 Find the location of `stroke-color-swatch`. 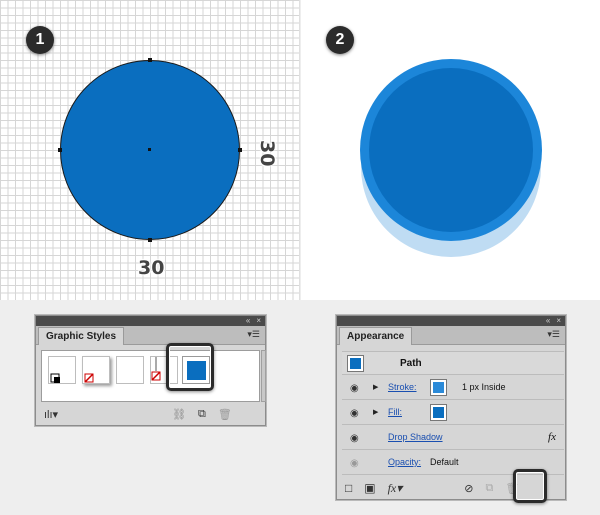

stroke-color-swatch is located at coordinates (438, 387).